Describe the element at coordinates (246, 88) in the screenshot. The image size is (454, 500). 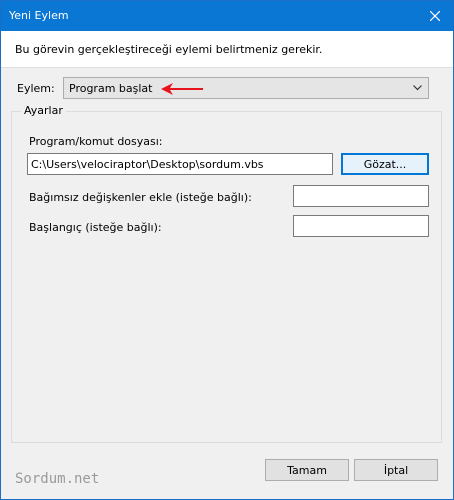
I see `action-dropdown: Program başlat` at that location.